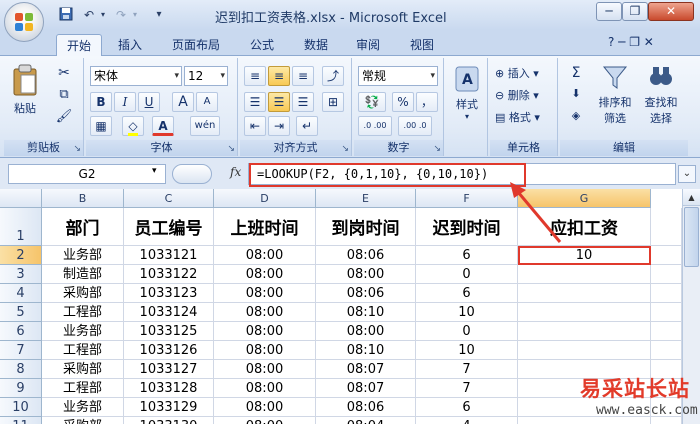 The image size is (700, 424). Describe the element at coordinates (159, 15) in the screenshot. I see `customize-icon: ▾` at that location.